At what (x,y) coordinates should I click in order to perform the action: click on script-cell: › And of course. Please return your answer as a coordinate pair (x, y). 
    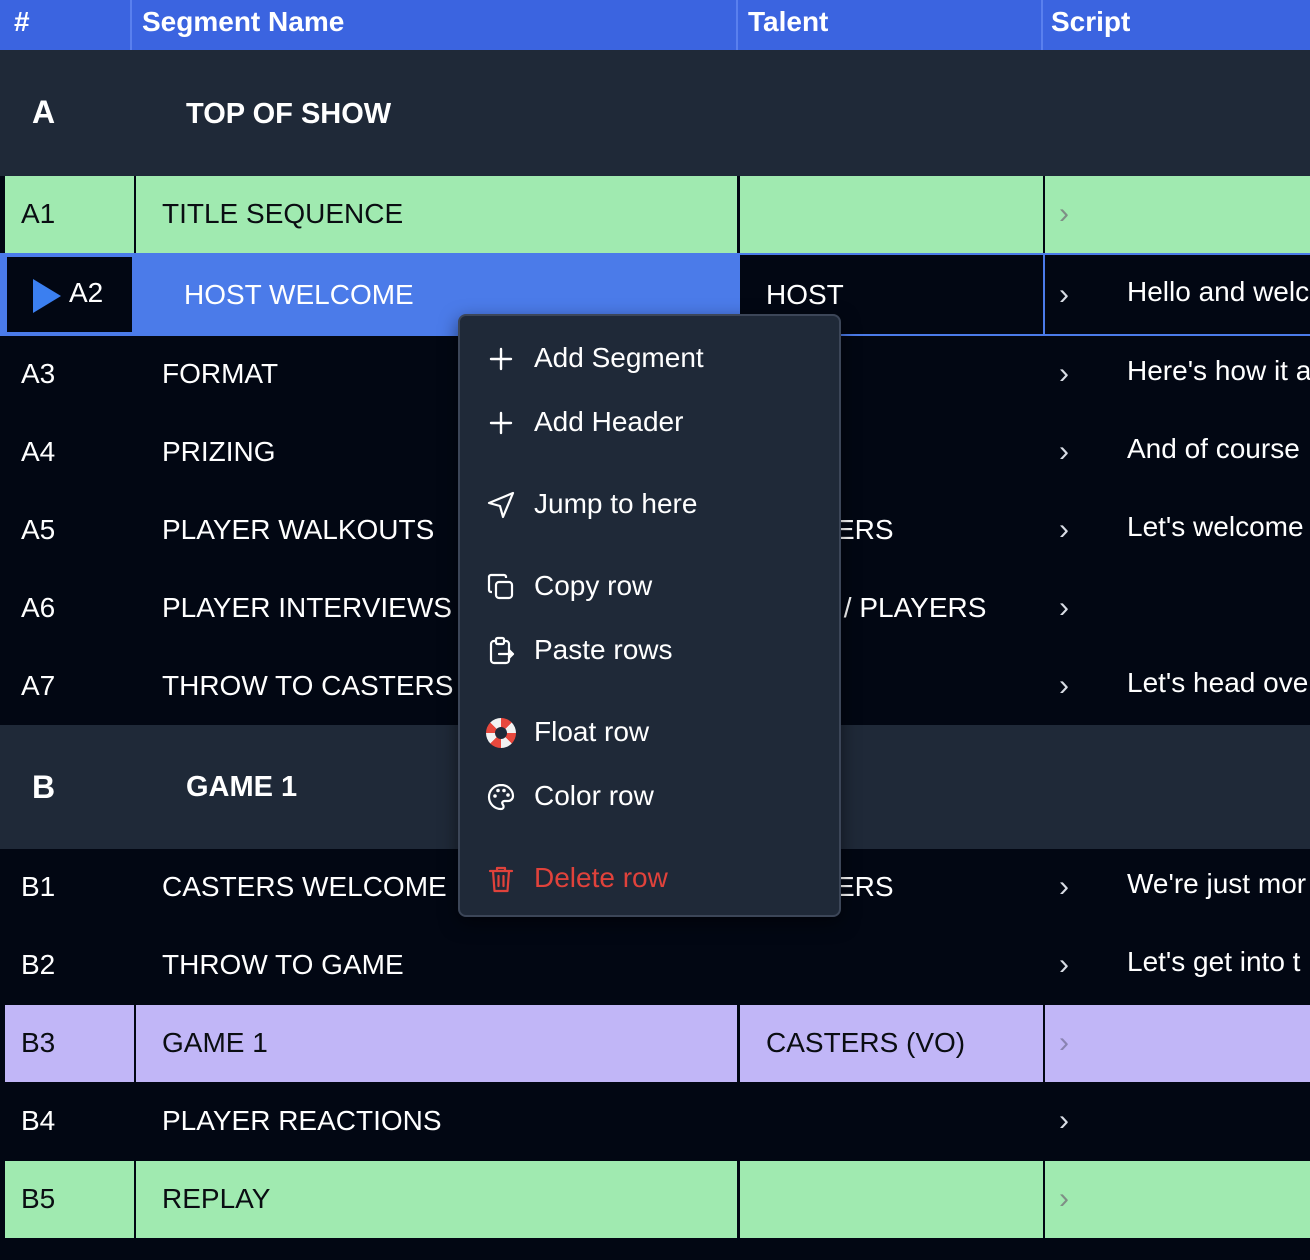
    Looking at the image, I should click on (1177, 452).